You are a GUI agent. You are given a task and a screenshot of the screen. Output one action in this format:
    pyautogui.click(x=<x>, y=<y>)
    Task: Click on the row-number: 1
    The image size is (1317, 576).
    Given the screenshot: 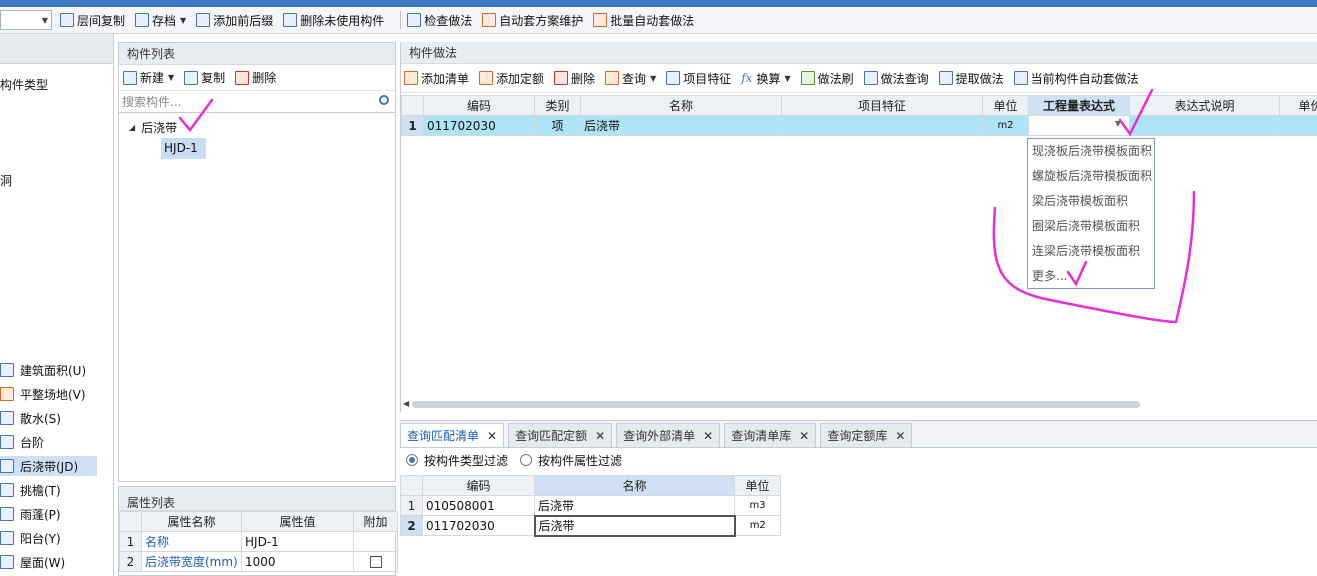 What is the action you would take?
    pyautogui.click(x=130, y=541)
    